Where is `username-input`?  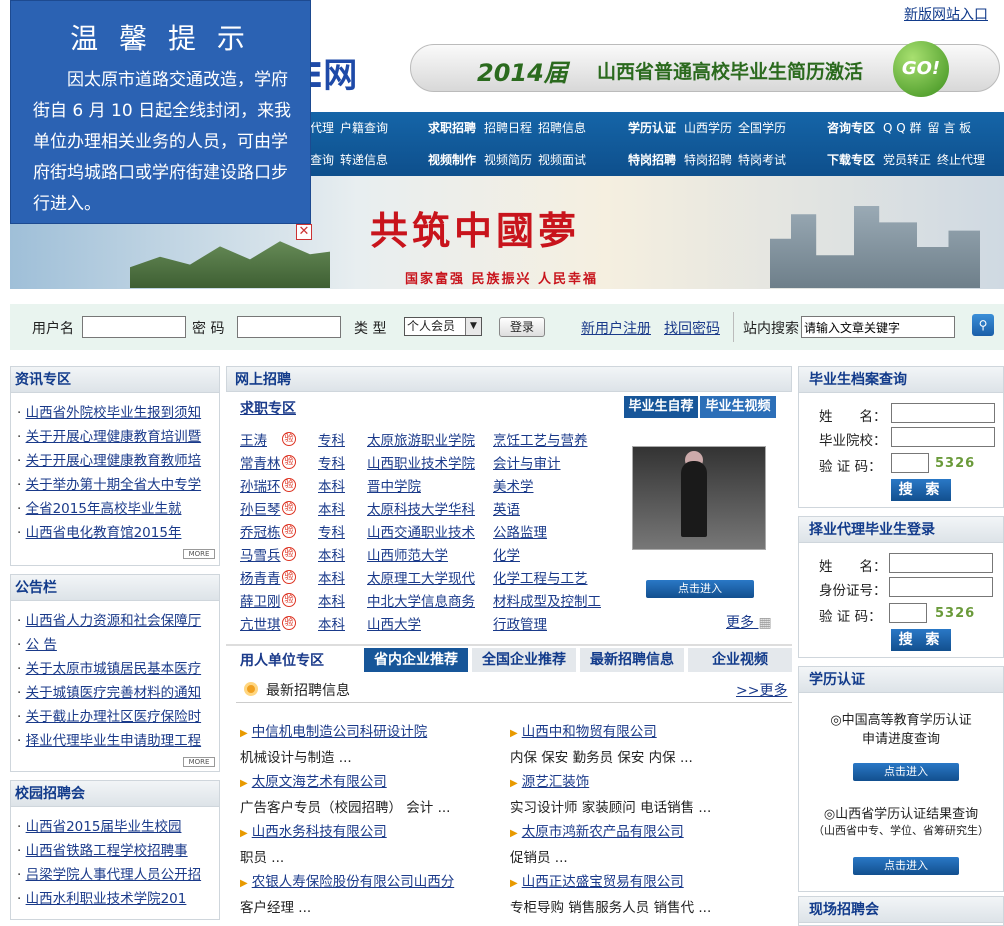 username-input is located at coordinates (134, 327).